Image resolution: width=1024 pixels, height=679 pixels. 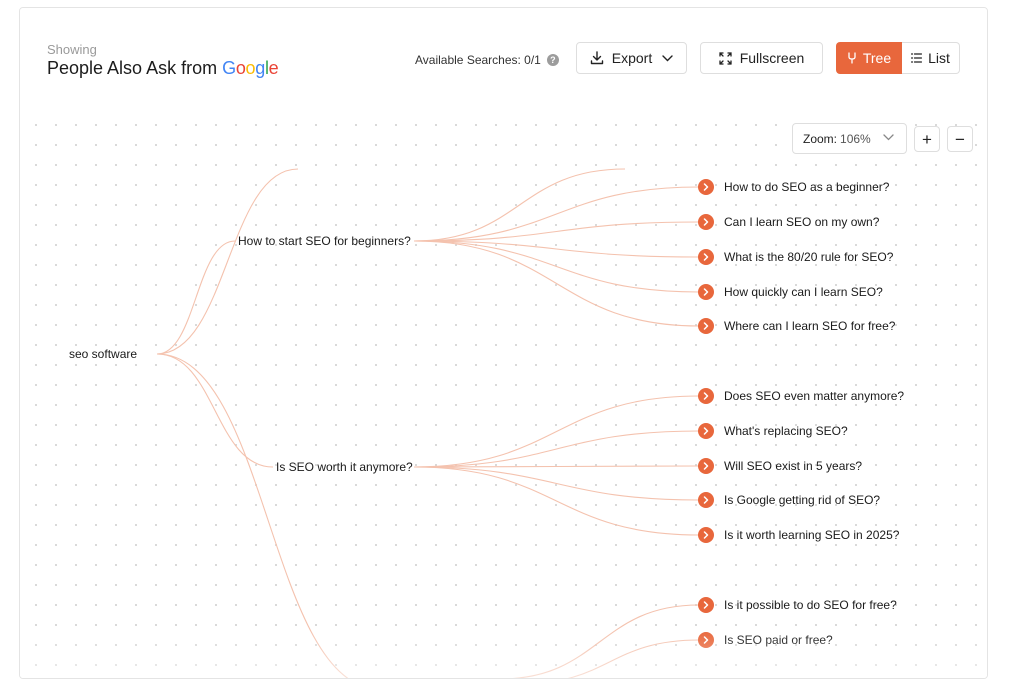 I want to click on question-item: What's replacing SEO?, so click(x=773, y=431).